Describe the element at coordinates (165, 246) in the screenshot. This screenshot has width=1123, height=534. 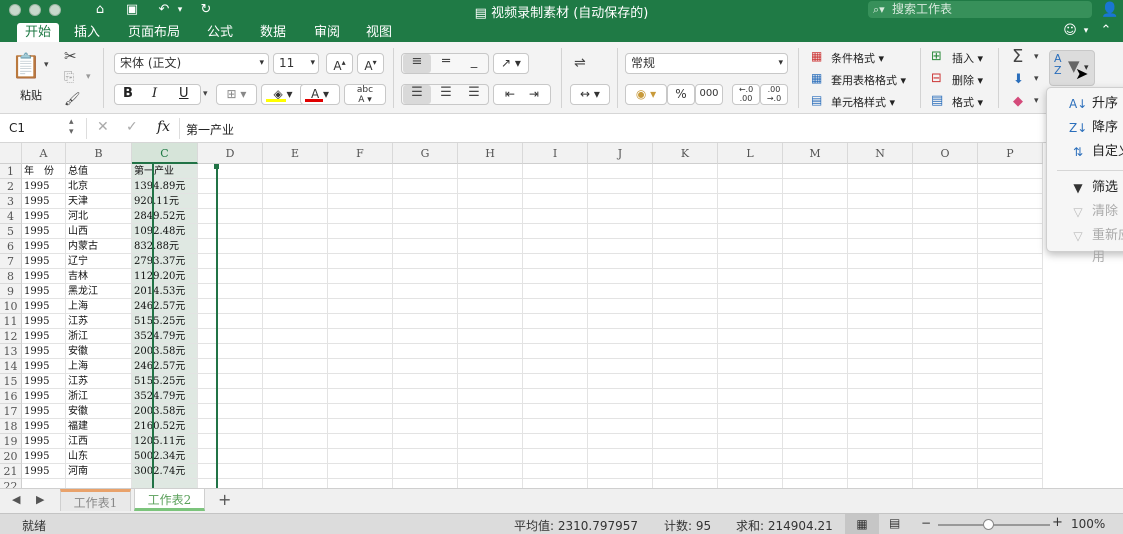
I see `cell: 832.88元` at that location.